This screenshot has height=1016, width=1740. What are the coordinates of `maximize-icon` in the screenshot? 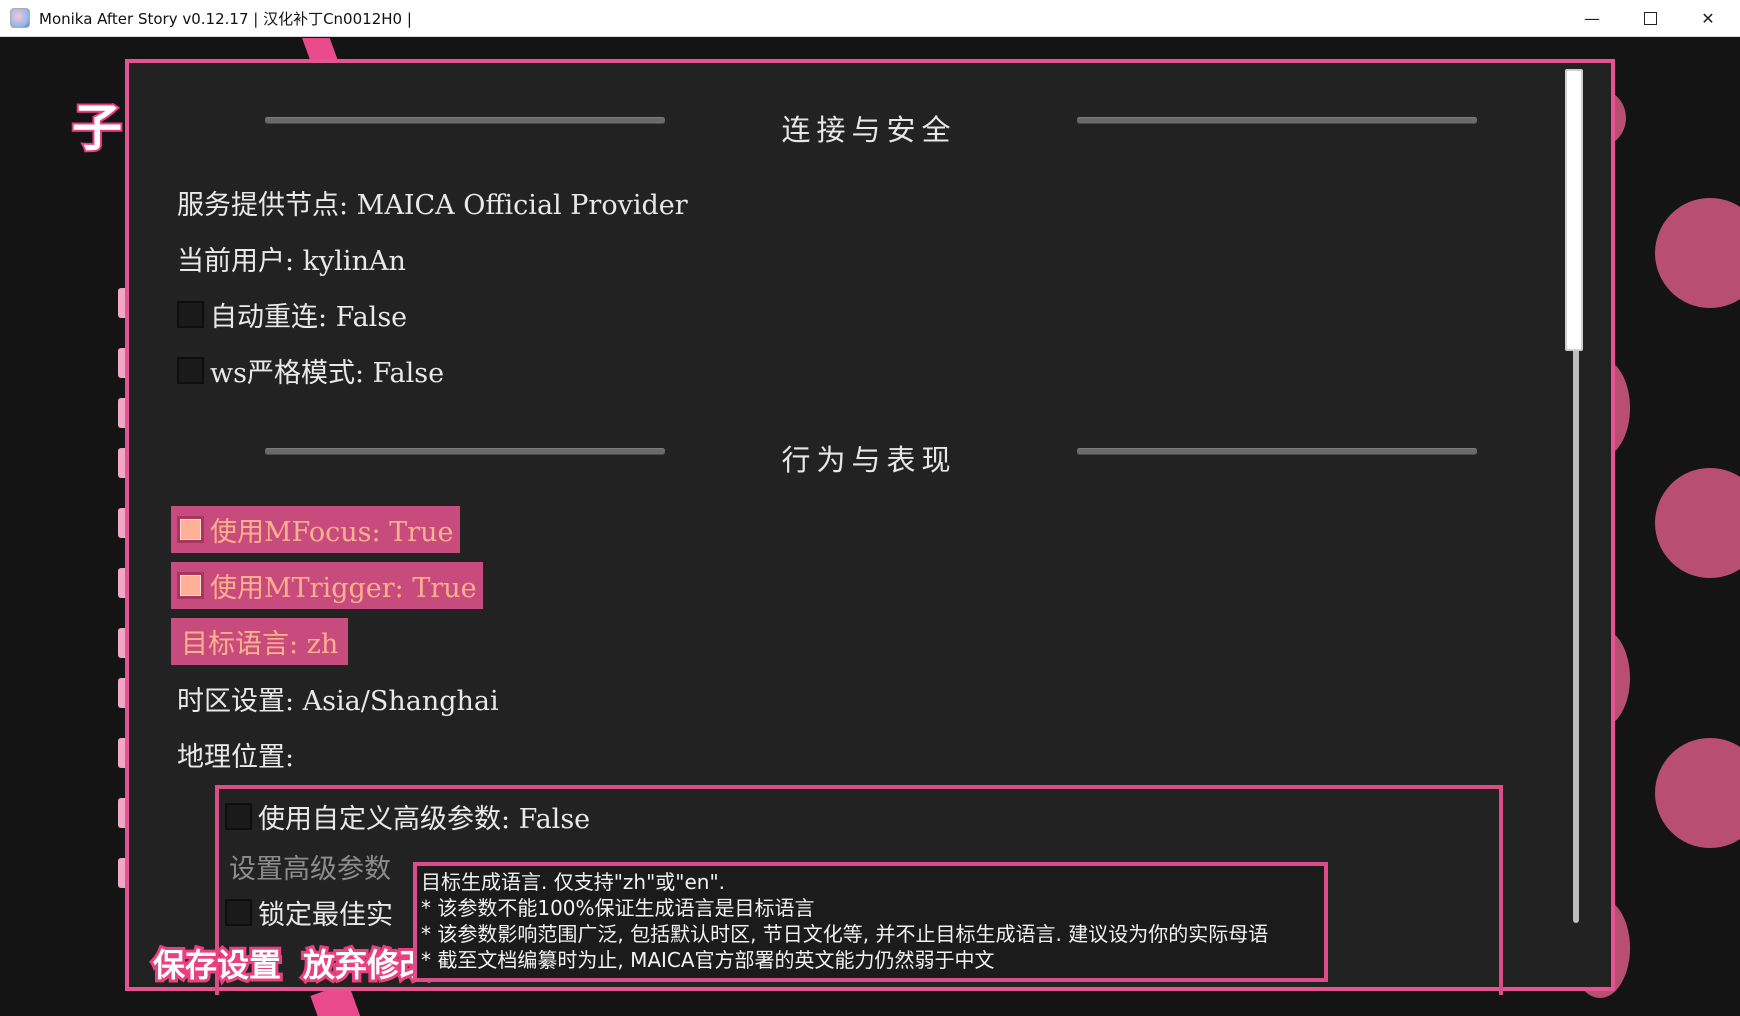 It's located at (1650, 18).